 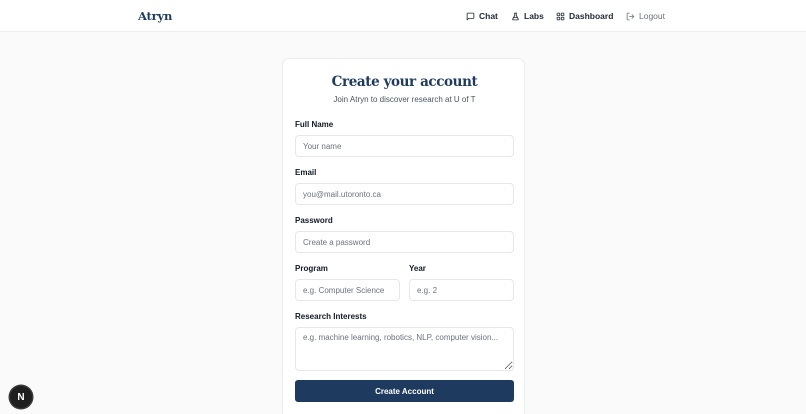 I want to click on year-input, so click(x=461, y=290).